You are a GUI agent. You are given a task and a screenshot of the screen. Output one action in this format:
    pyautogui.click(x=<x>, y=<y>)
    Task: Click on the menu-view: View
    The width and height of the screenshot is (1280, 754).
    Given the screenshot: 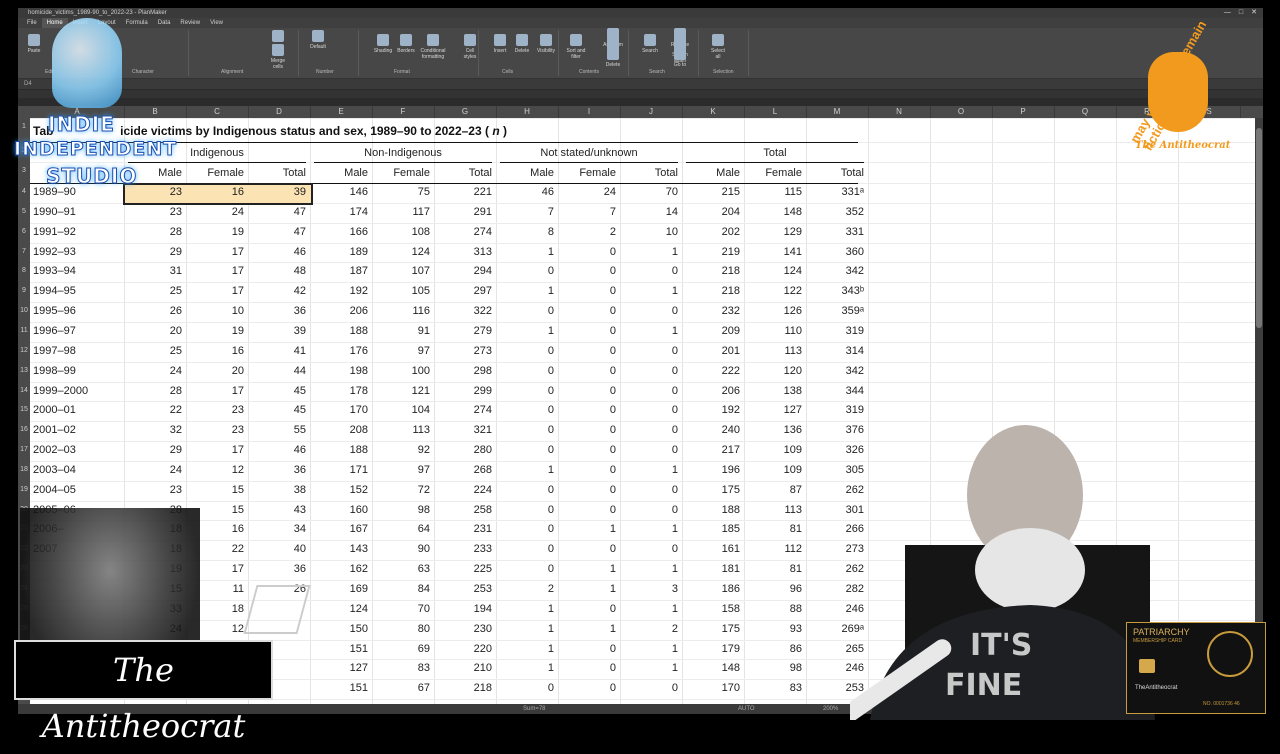 What is the action you would take?
    pyautogui.click(x=216, y=23)
    